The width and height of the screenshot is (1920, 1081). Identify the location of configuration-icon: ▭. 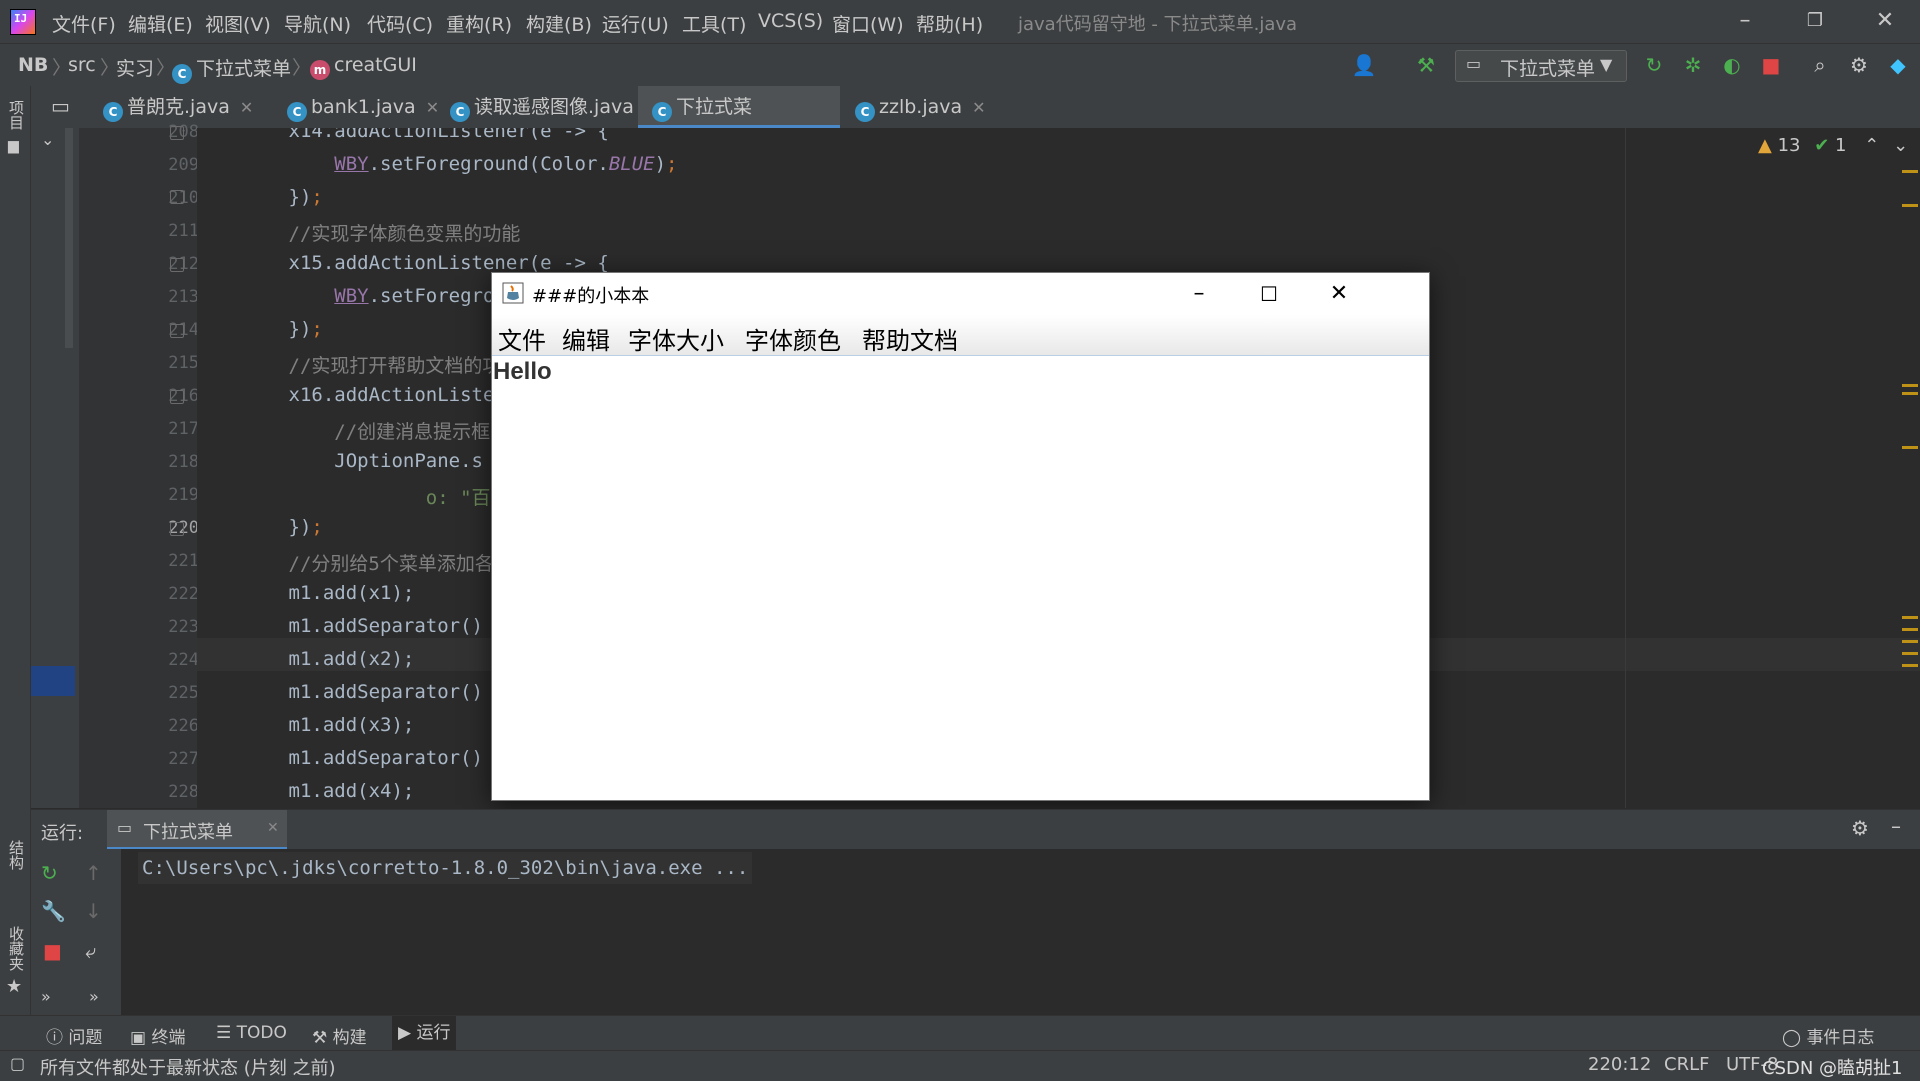
(1474, 63).